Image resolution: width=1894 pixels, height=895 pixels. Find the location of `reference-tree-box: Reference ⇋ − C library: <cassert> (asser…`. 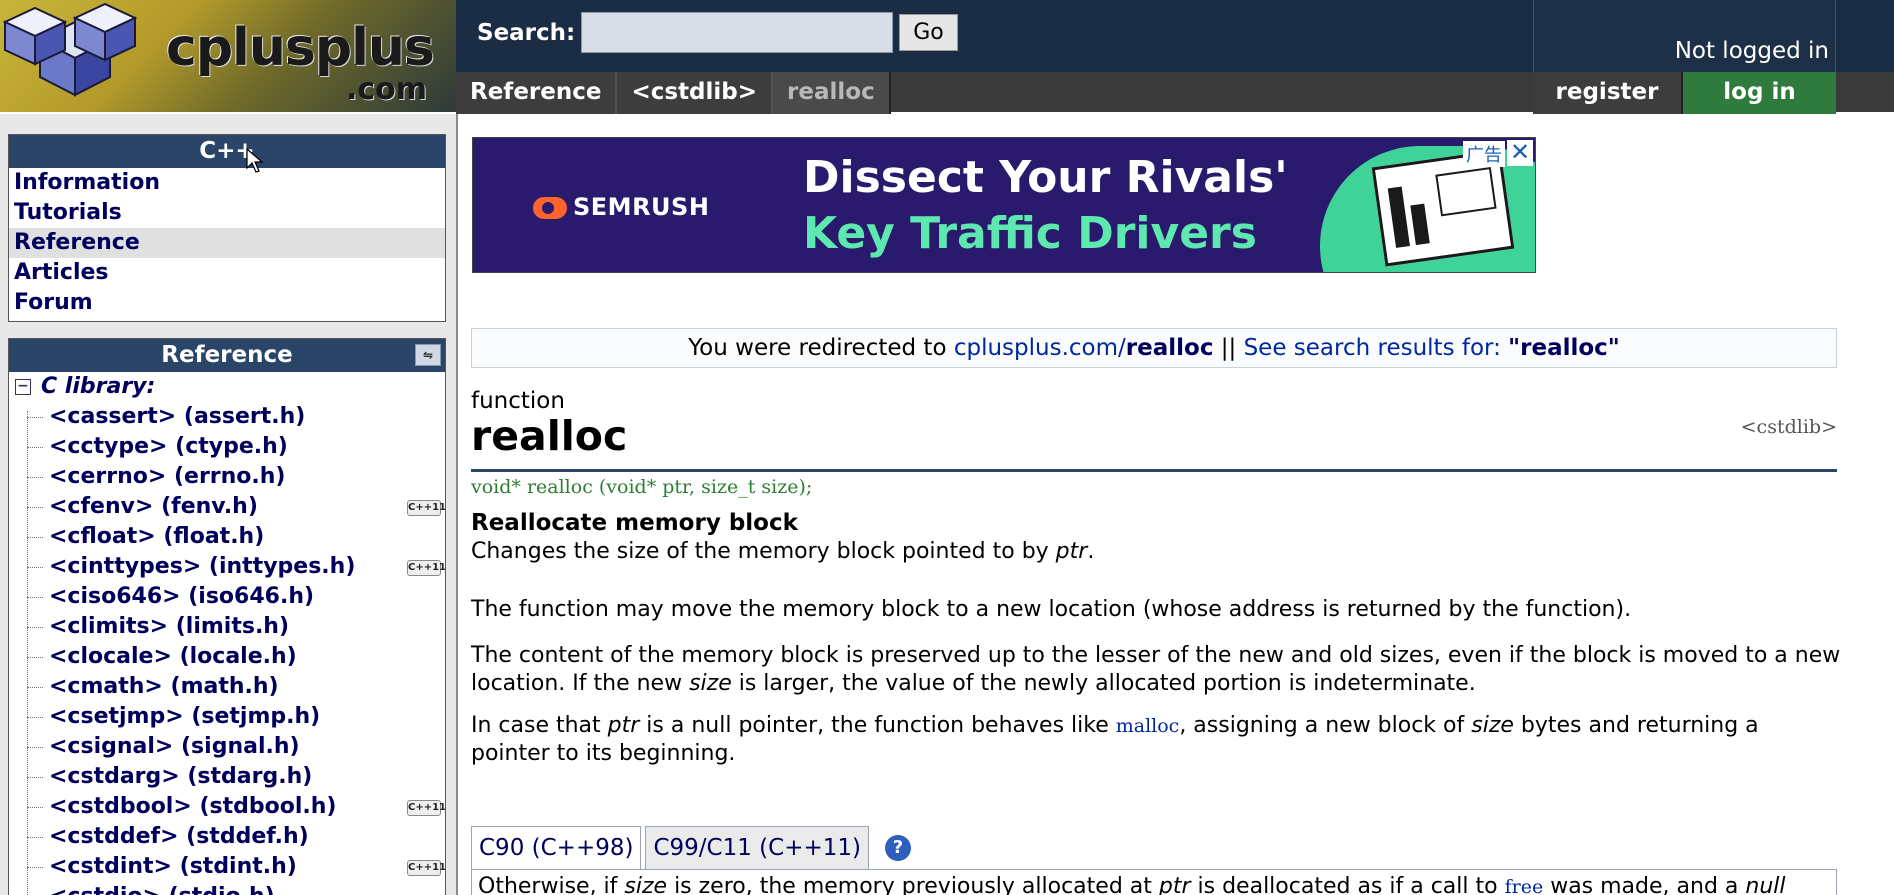

reference-tree-box: Reference ⇋ − C library: <cassert> (asser… is located at coordinates (227, 616).